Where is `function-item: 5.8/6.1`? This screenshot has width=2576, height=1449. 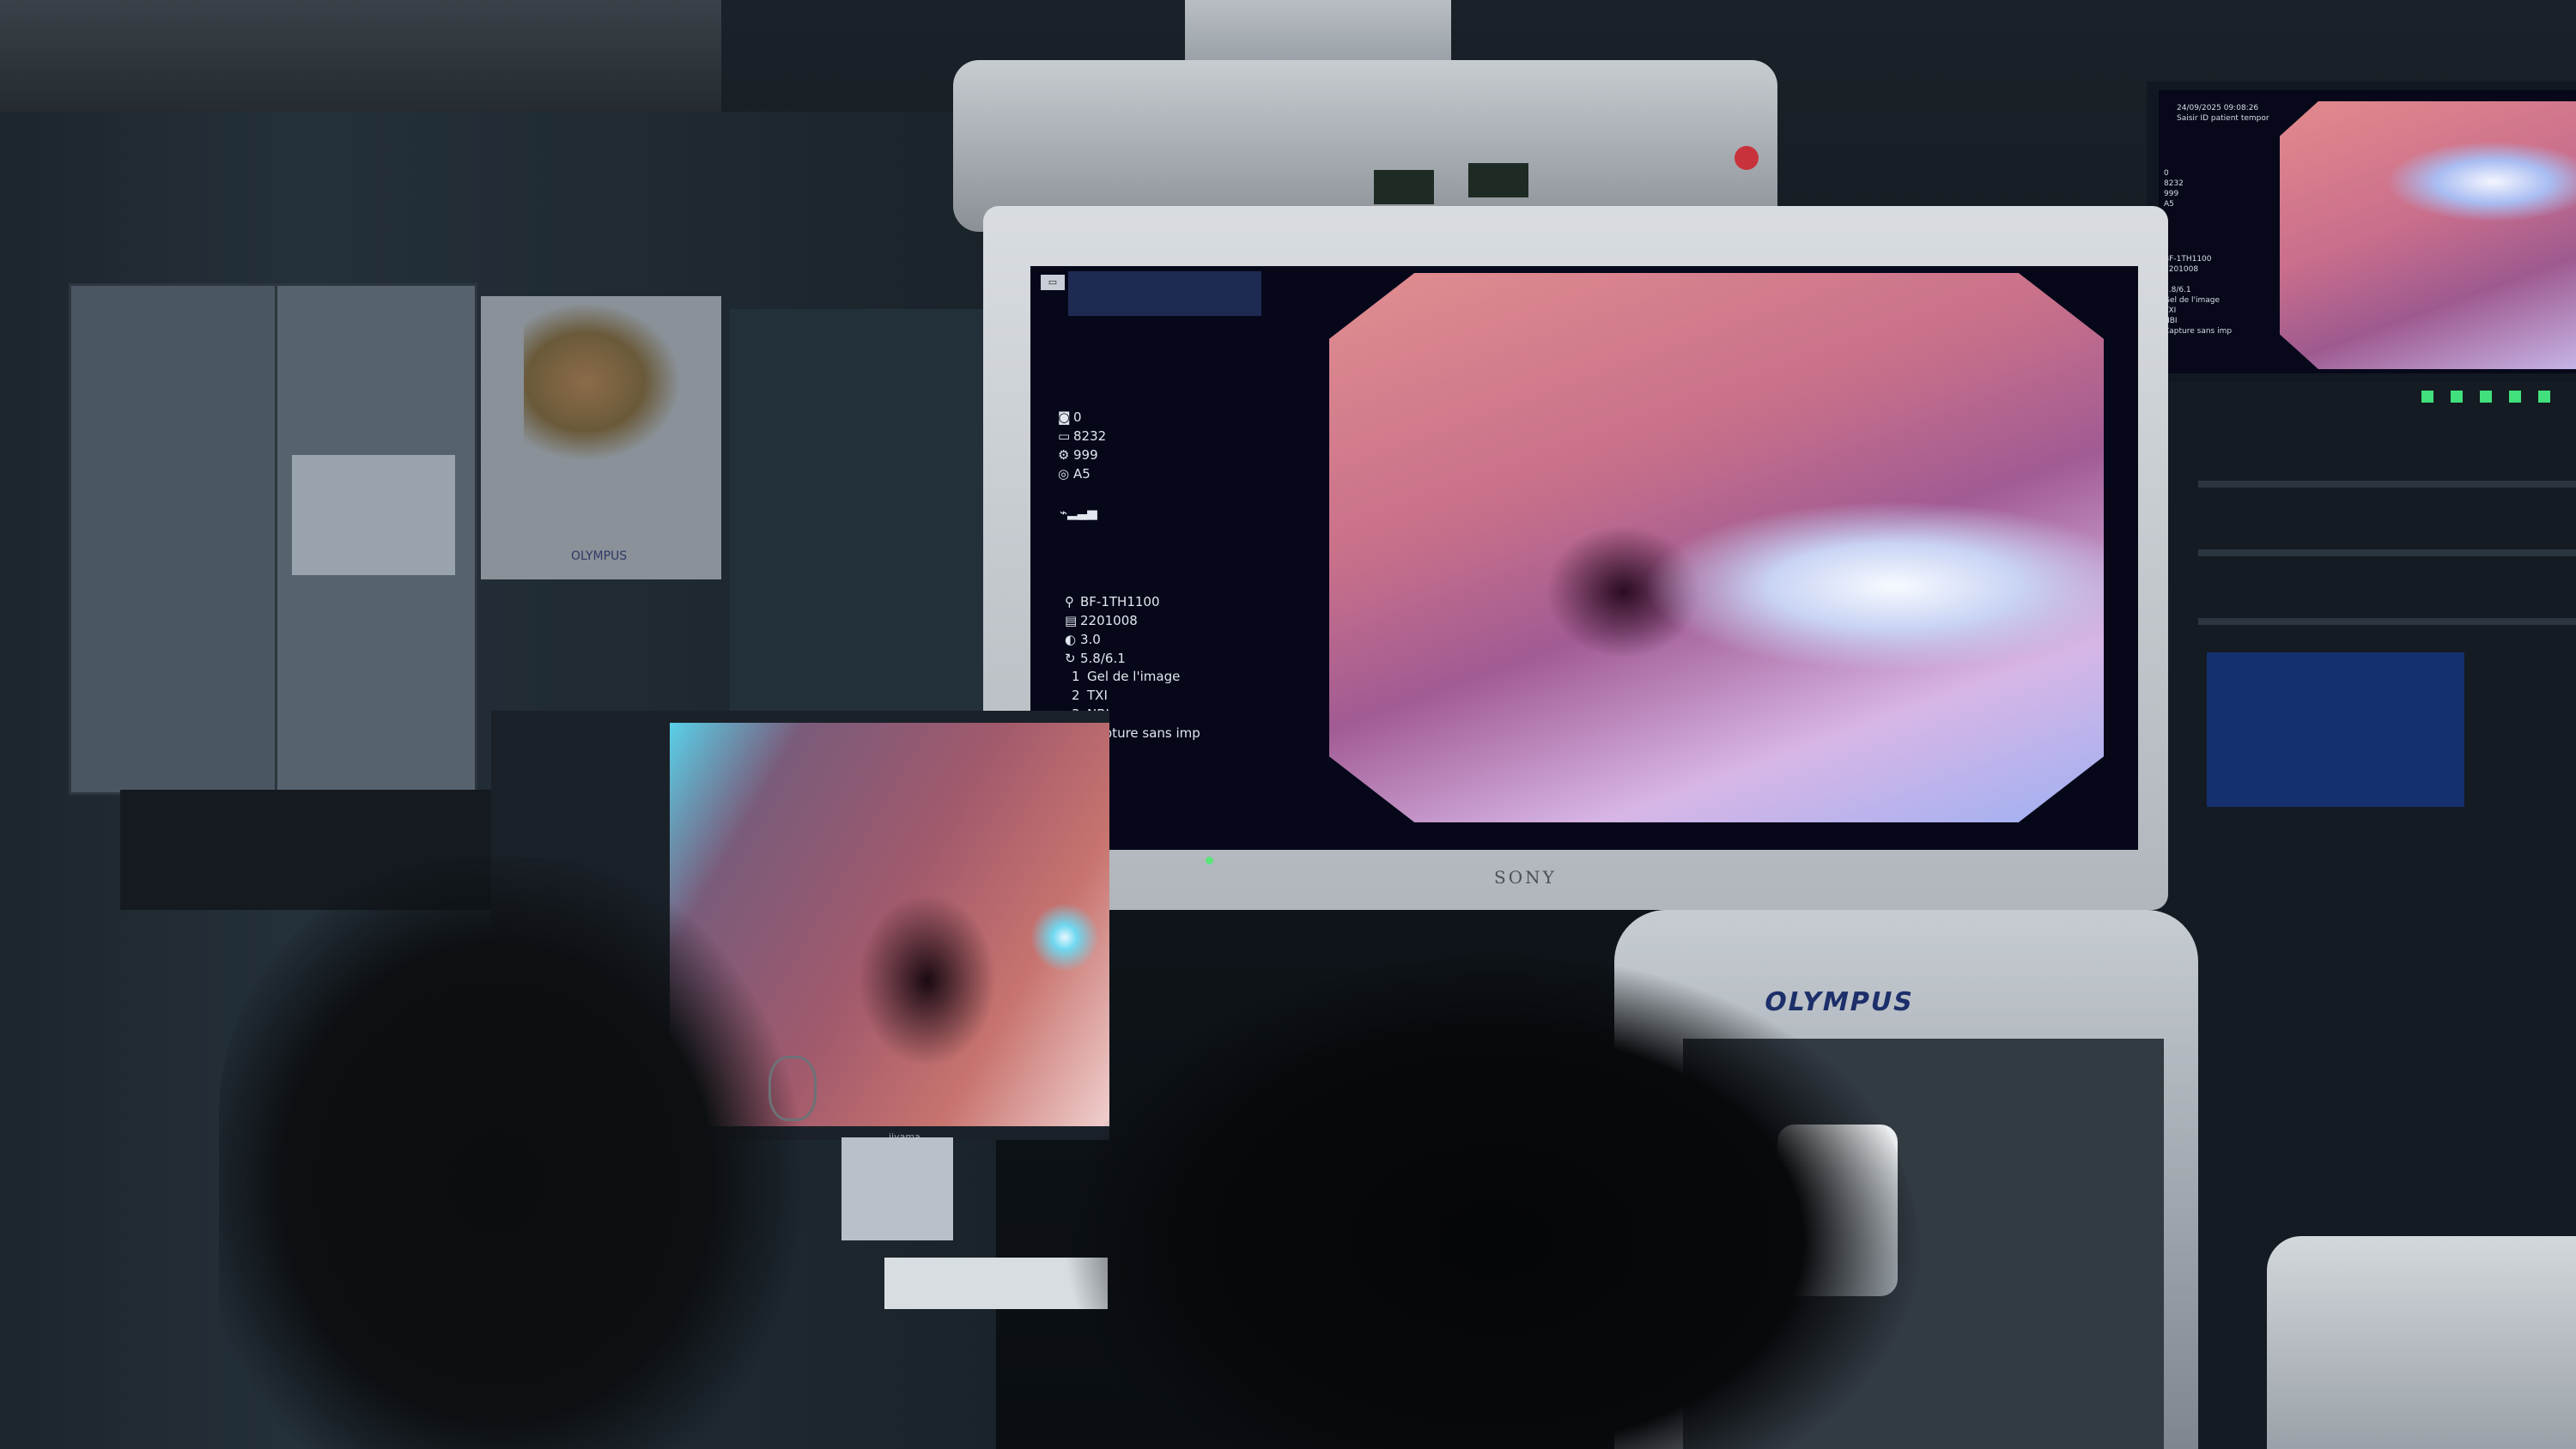
function-item: 5.8/6.1 is located at coordinates (2178, 290).